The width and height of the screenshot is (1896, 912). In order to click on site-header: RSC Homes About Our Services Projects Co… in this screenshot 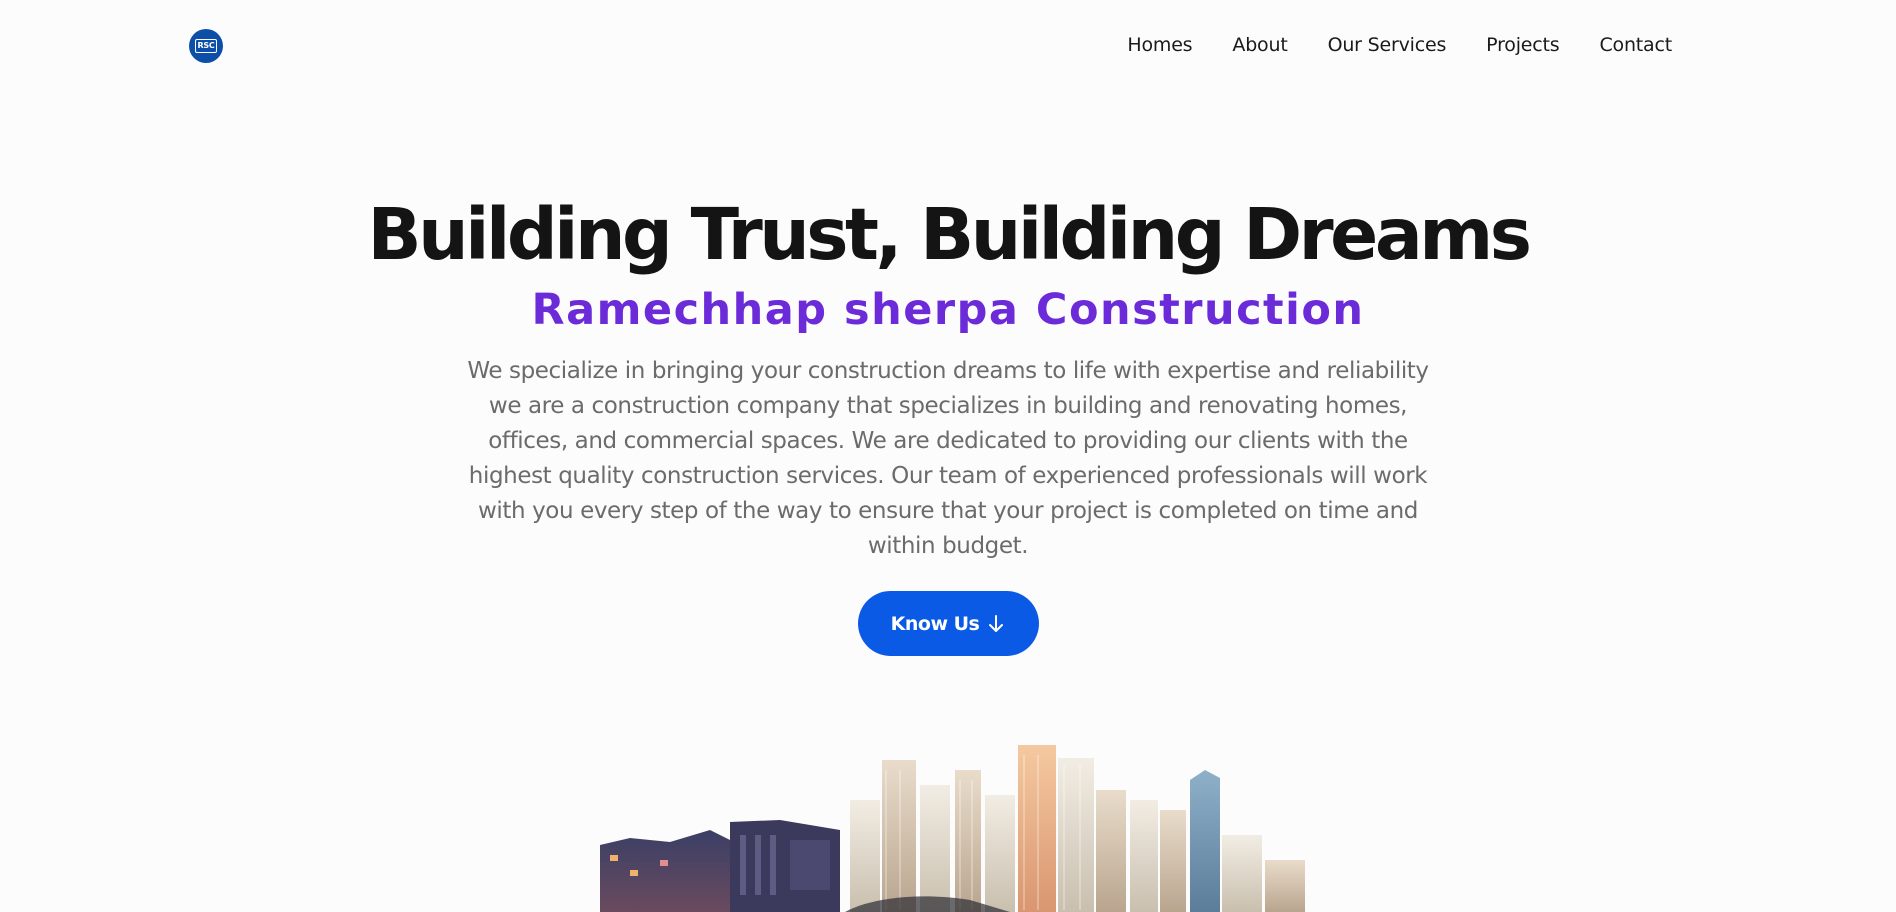, I will do `click(948, 47)`.